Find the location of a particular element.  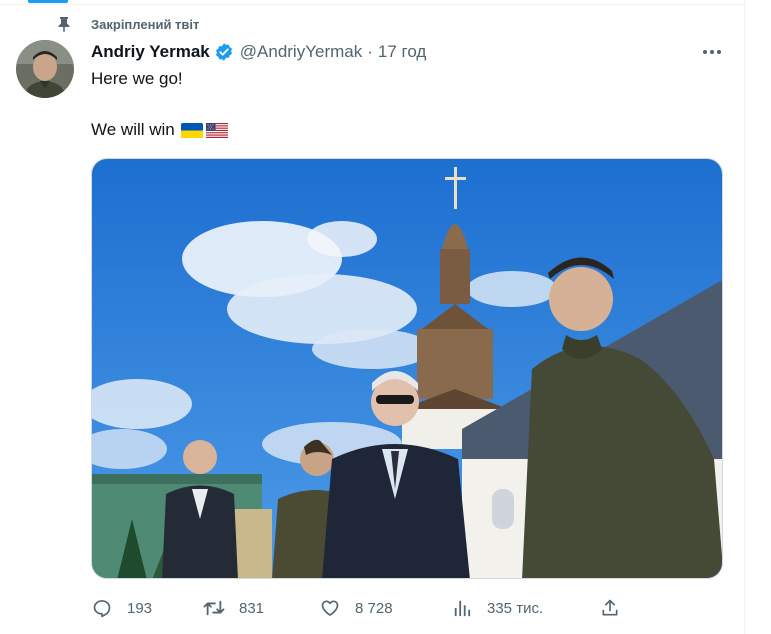

reply-count: 193 is located at coordinates (140, 608).